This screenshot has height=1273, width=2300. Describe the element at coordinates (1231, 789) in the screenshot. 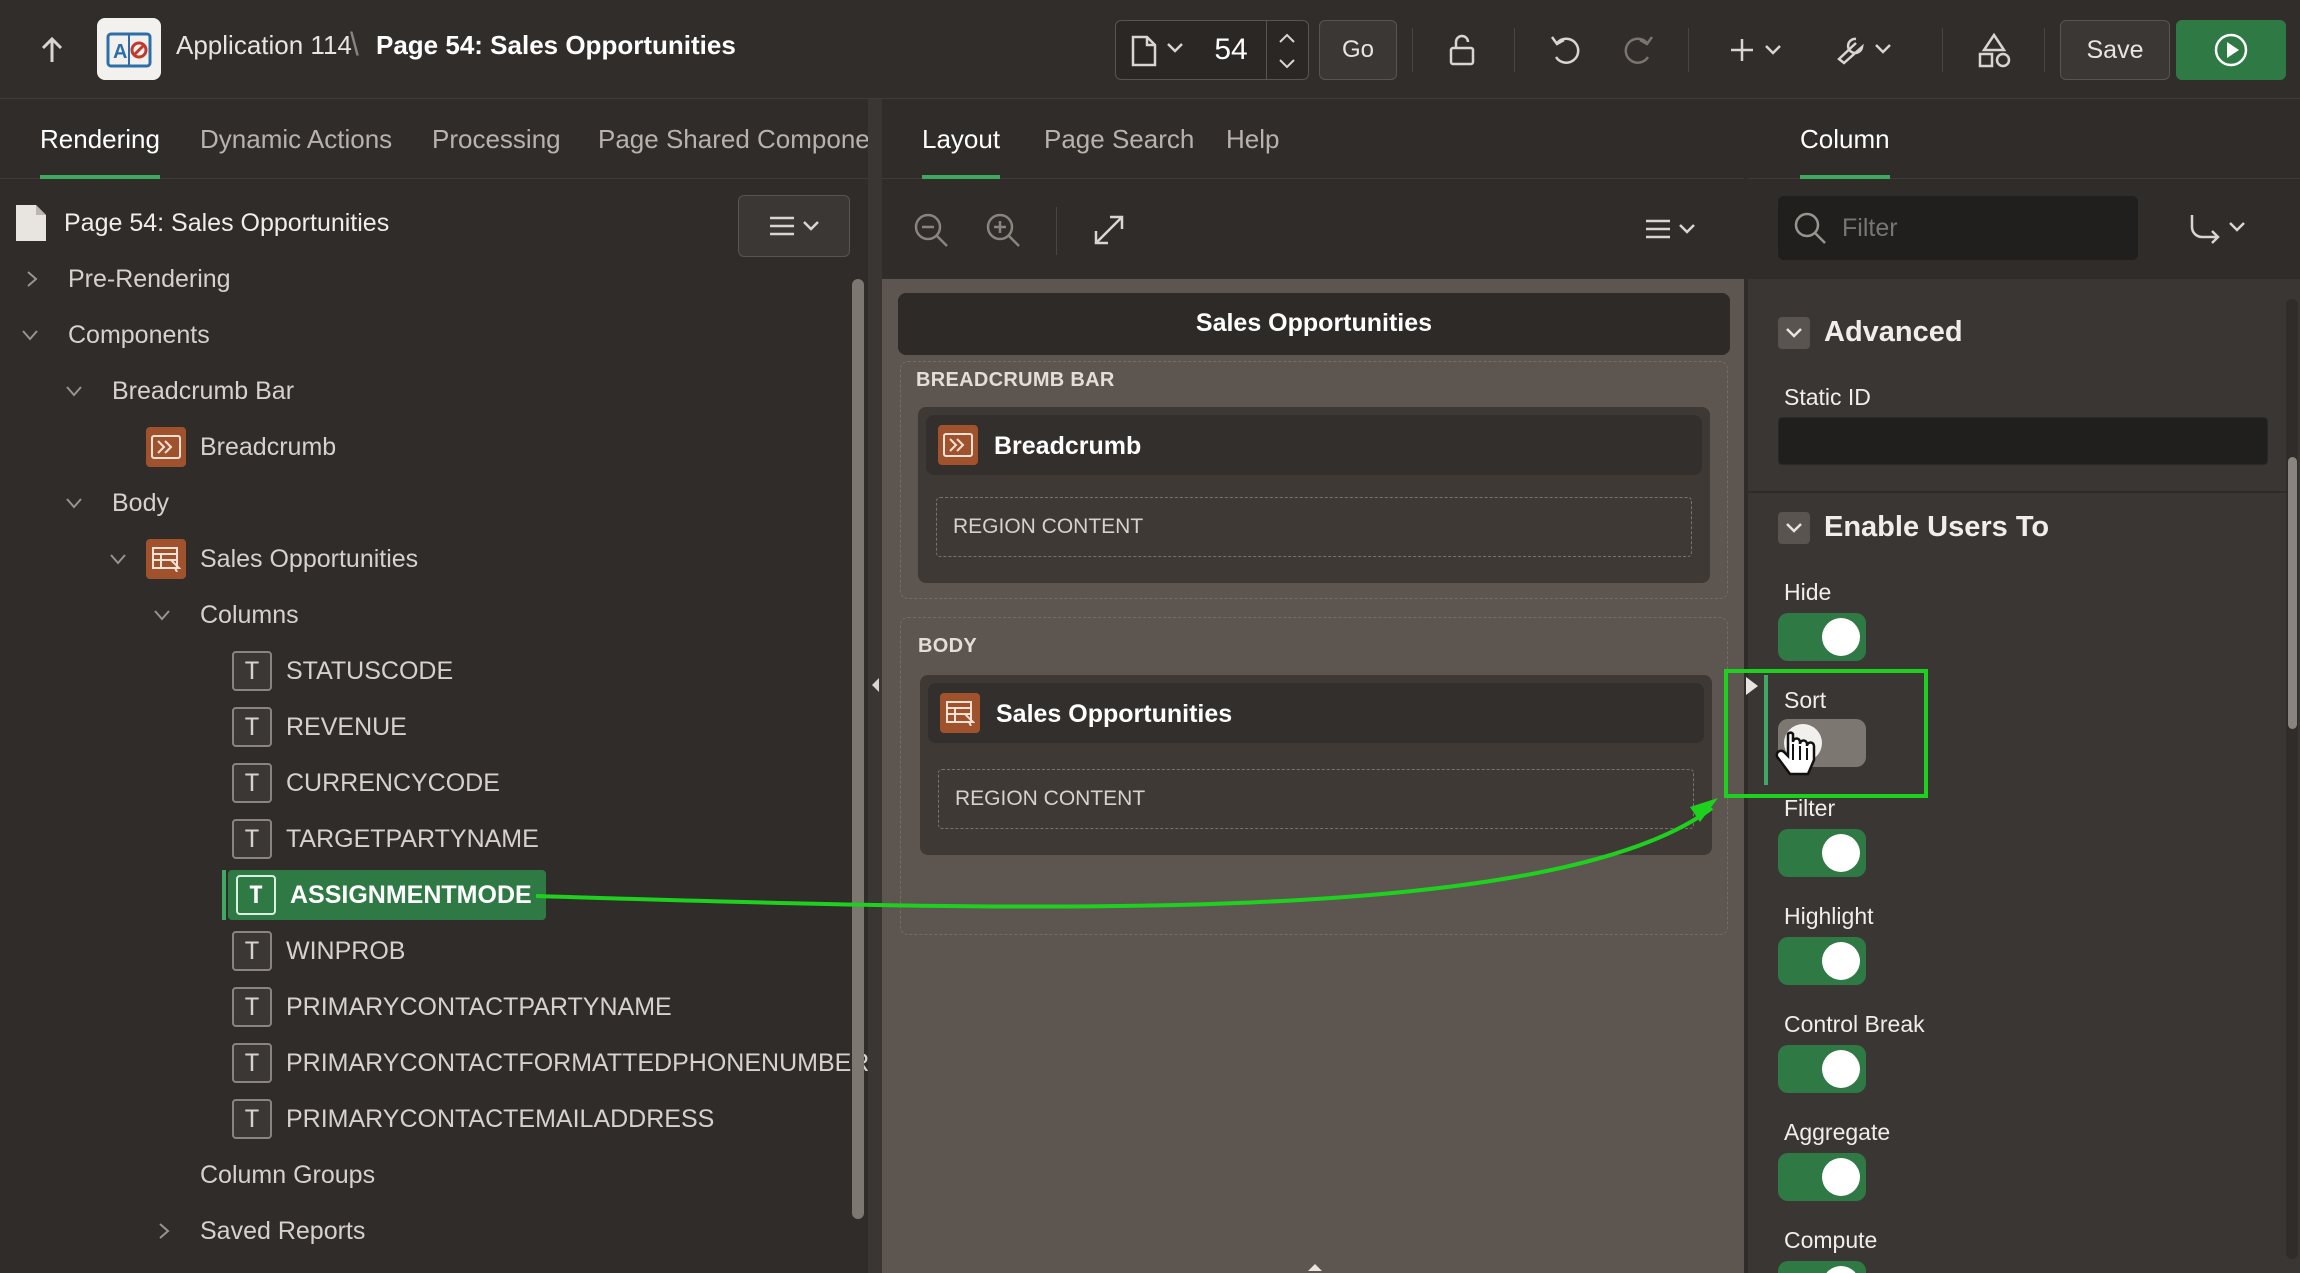

I see `annotation-overlay` at that location.